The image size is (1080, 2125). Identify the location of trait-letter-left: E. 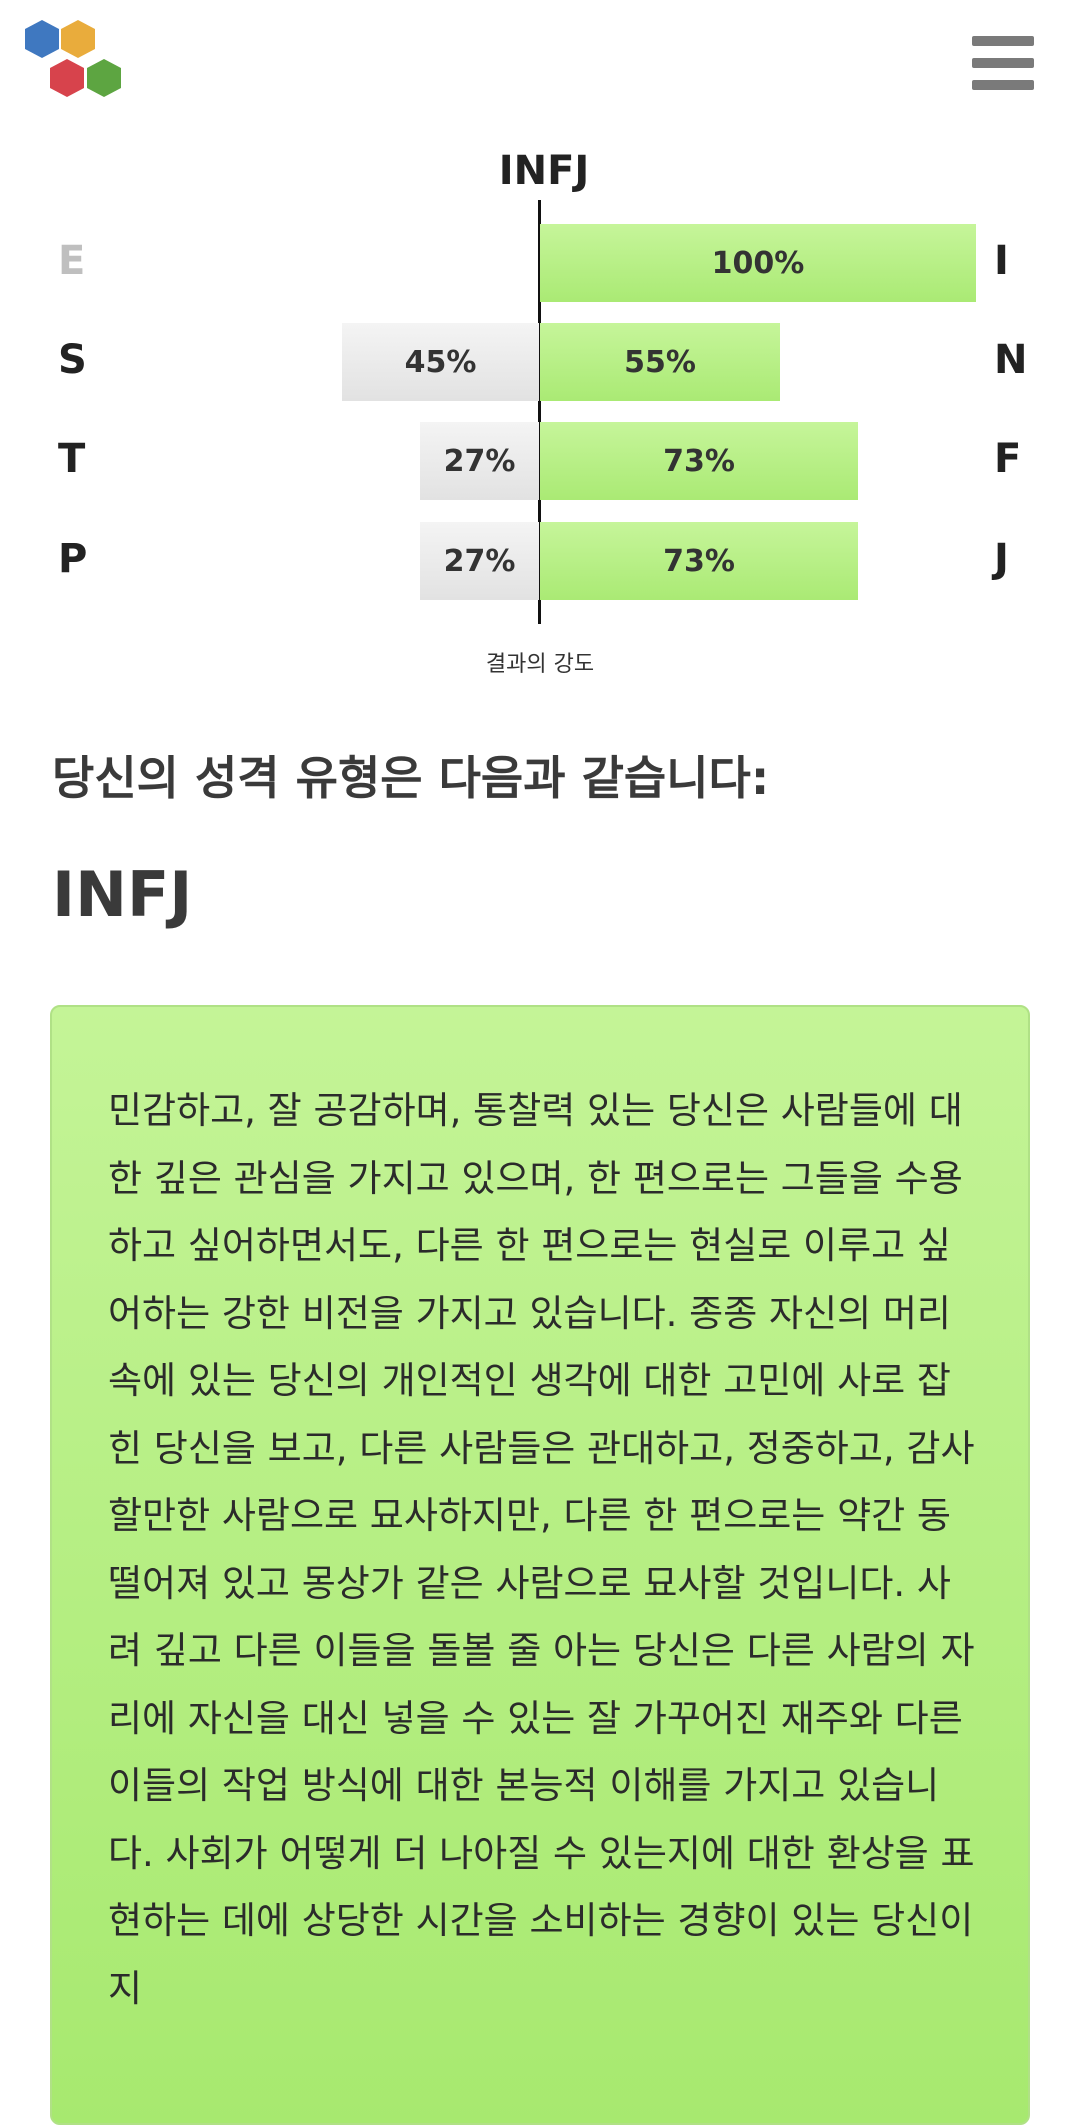
(72, 261).